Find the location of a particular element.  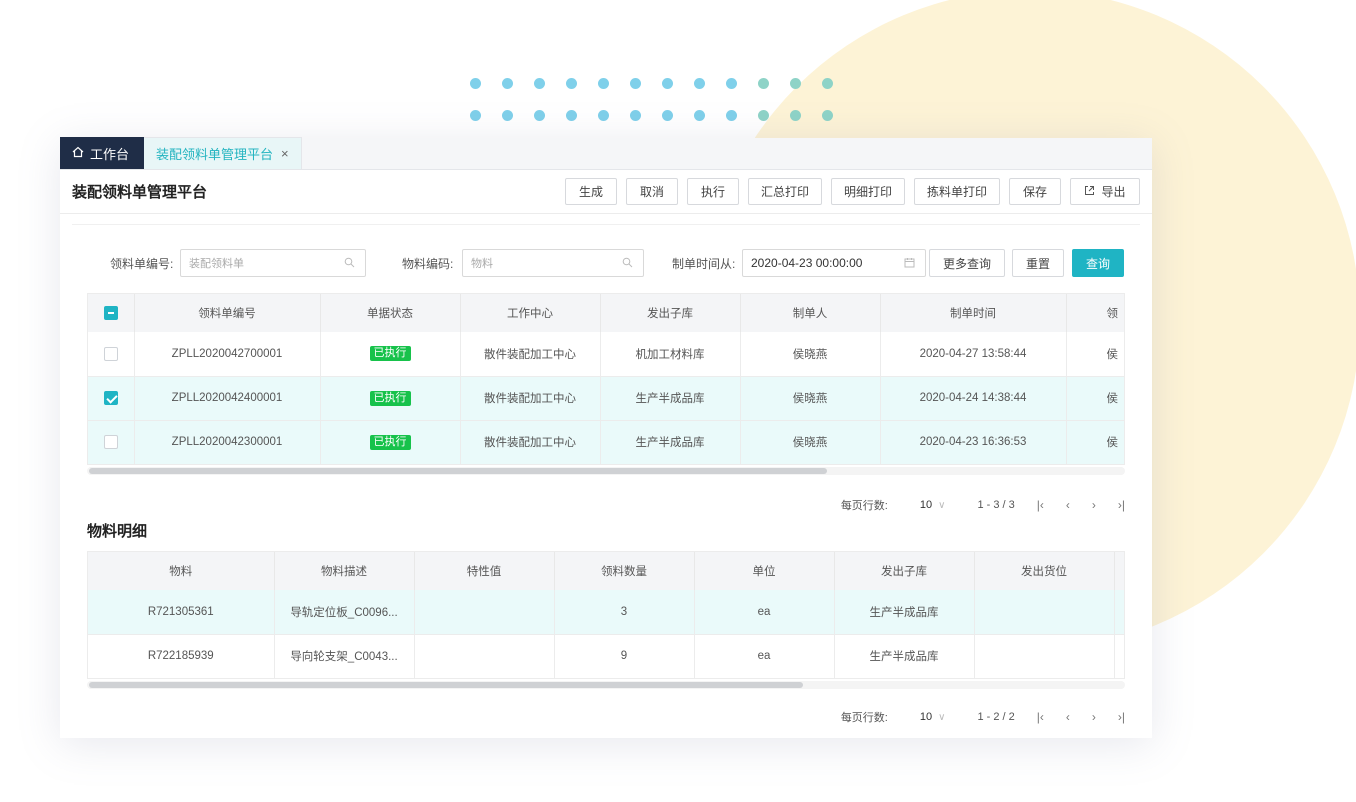

export-button: 导出 is located at coordinates (1105, 191).